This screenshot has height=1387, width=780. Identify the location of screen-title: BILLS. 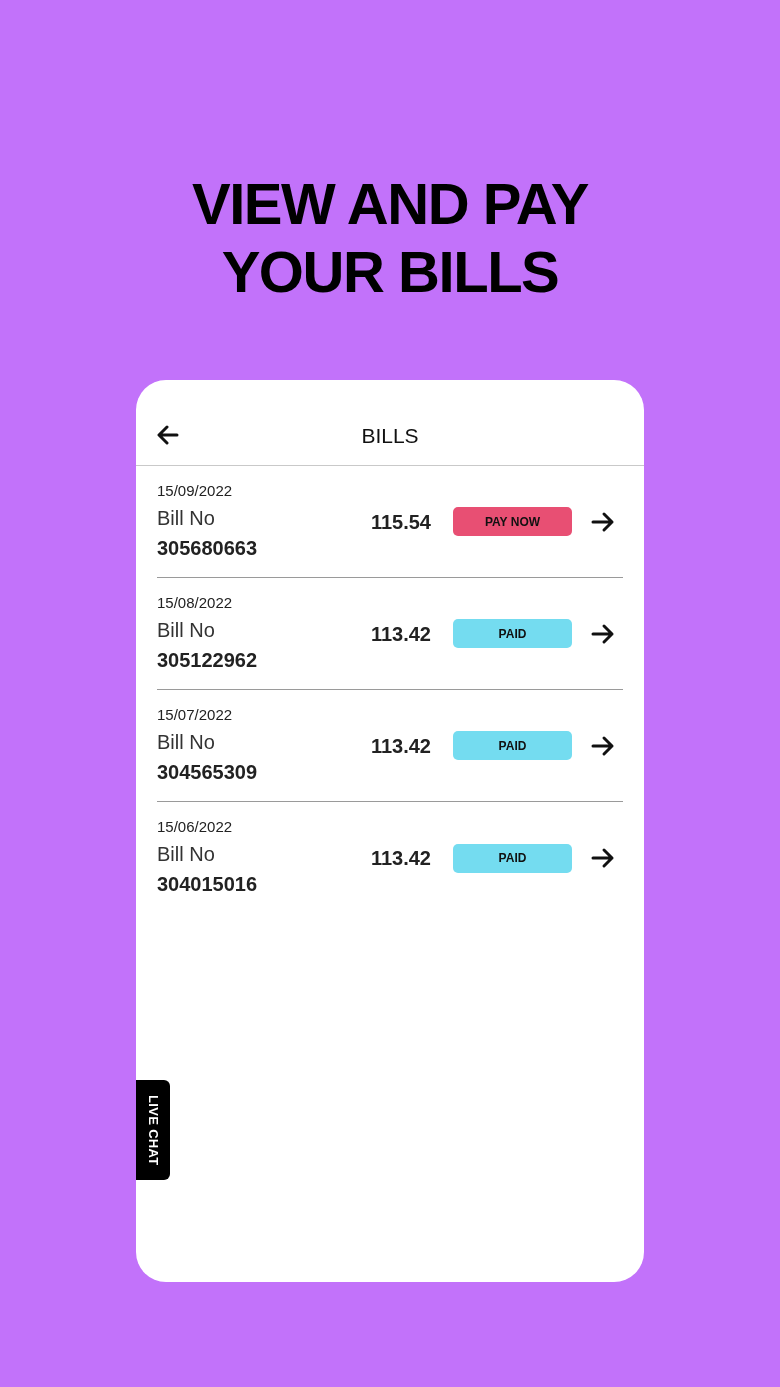
(390, 435).